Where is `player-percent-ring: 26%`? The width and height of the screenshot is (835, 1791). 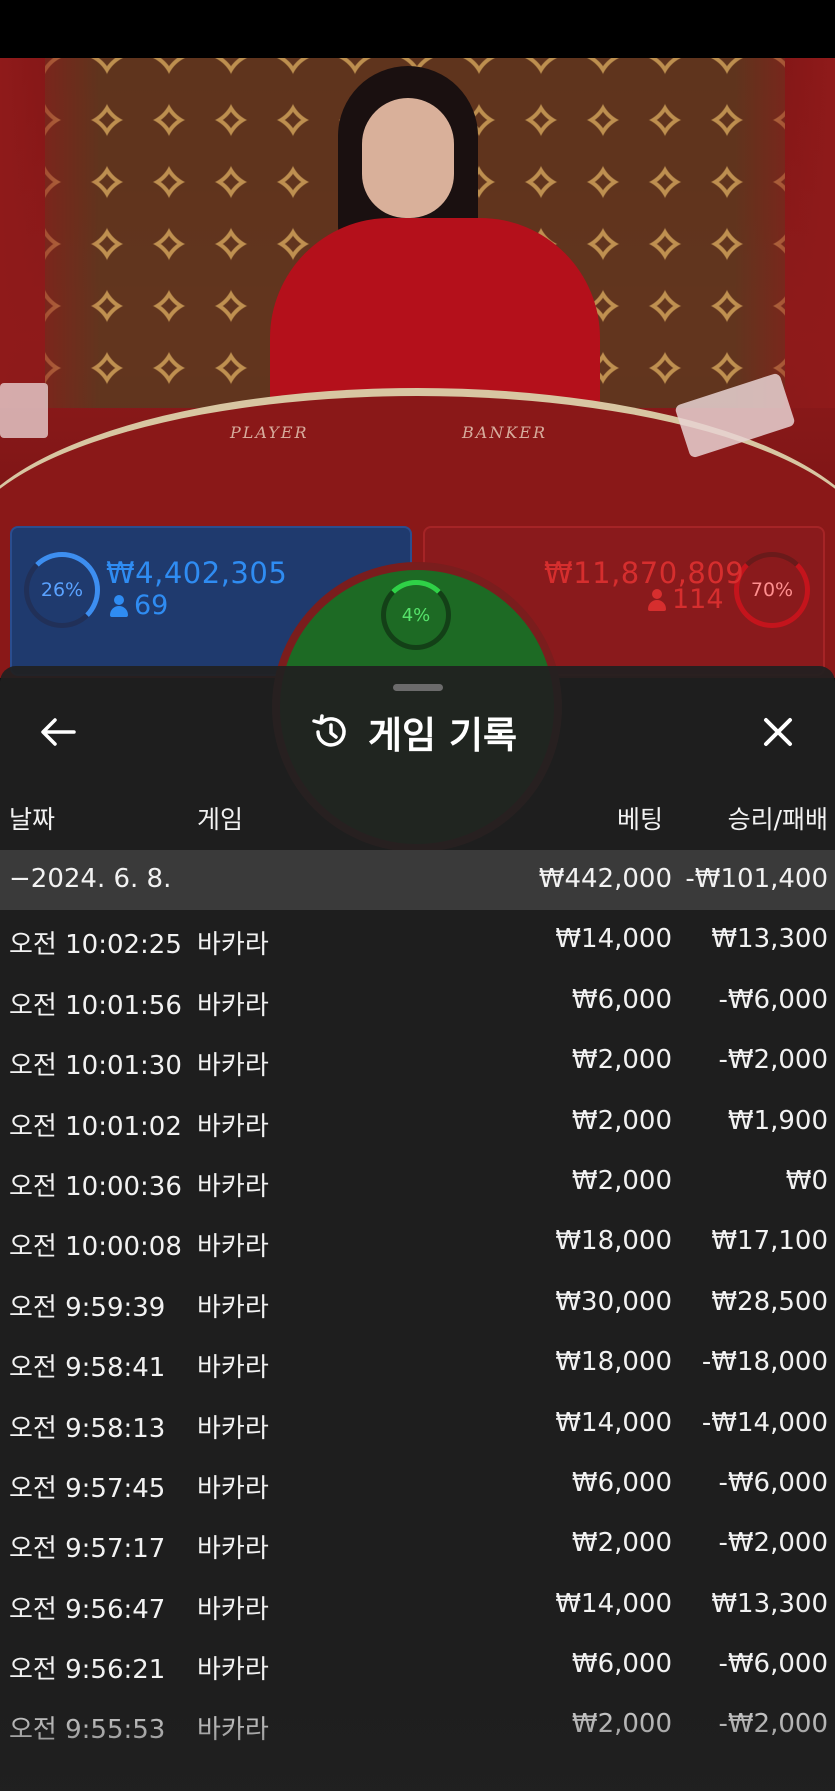
player-percent-ring: 26% is located at coordinates (62, 590).